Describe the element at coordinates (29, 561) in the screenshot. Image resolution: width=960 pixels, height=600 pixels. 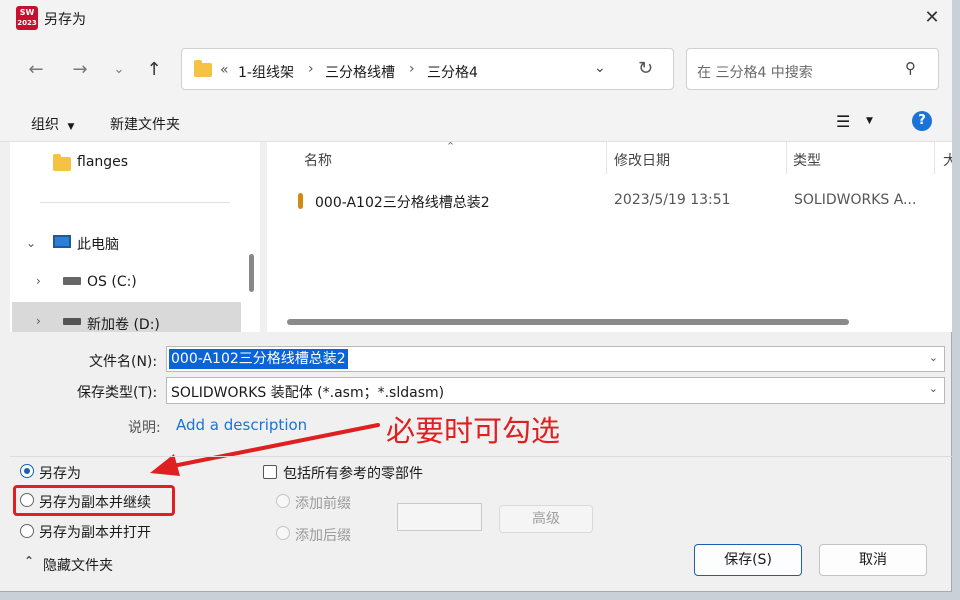
I see `collapse-chevron-up-icon: ⌃` at that location.